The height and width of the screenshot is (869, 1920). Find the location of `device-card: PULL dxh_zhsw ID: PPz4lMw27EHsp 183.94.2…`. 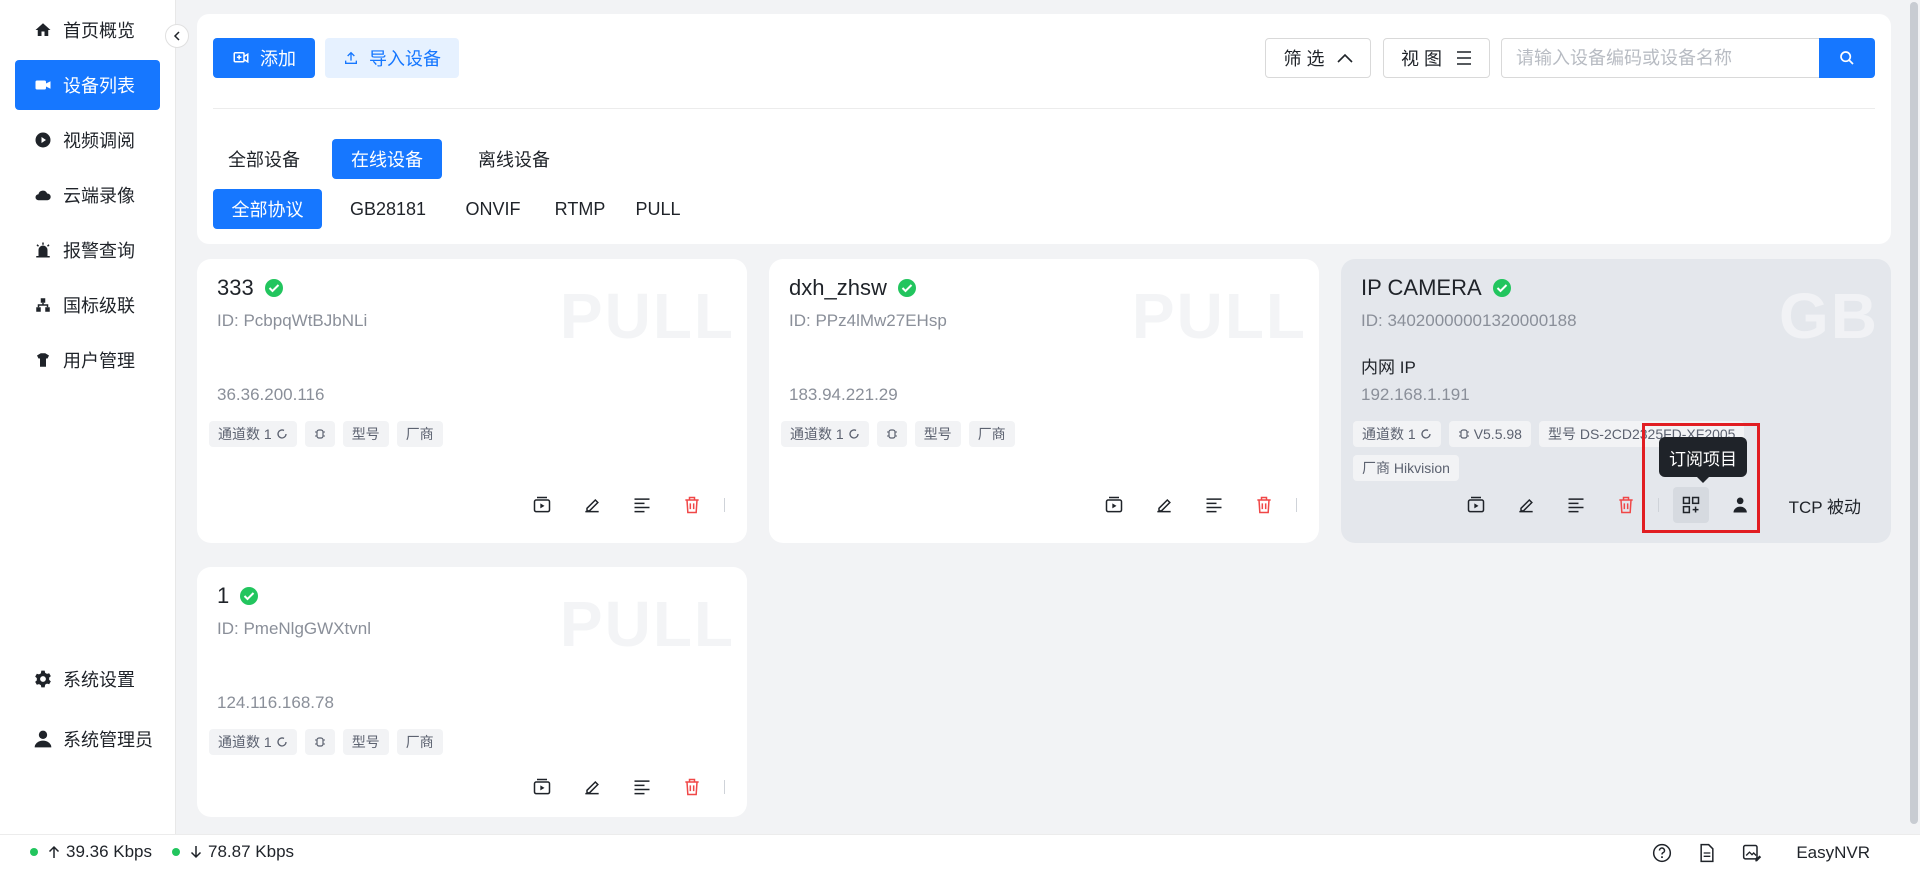

device-card: PULL dxh_zhsw ID: PPz4lMw27EHsp 183.94.2… is located at coordinates (1044, 401).